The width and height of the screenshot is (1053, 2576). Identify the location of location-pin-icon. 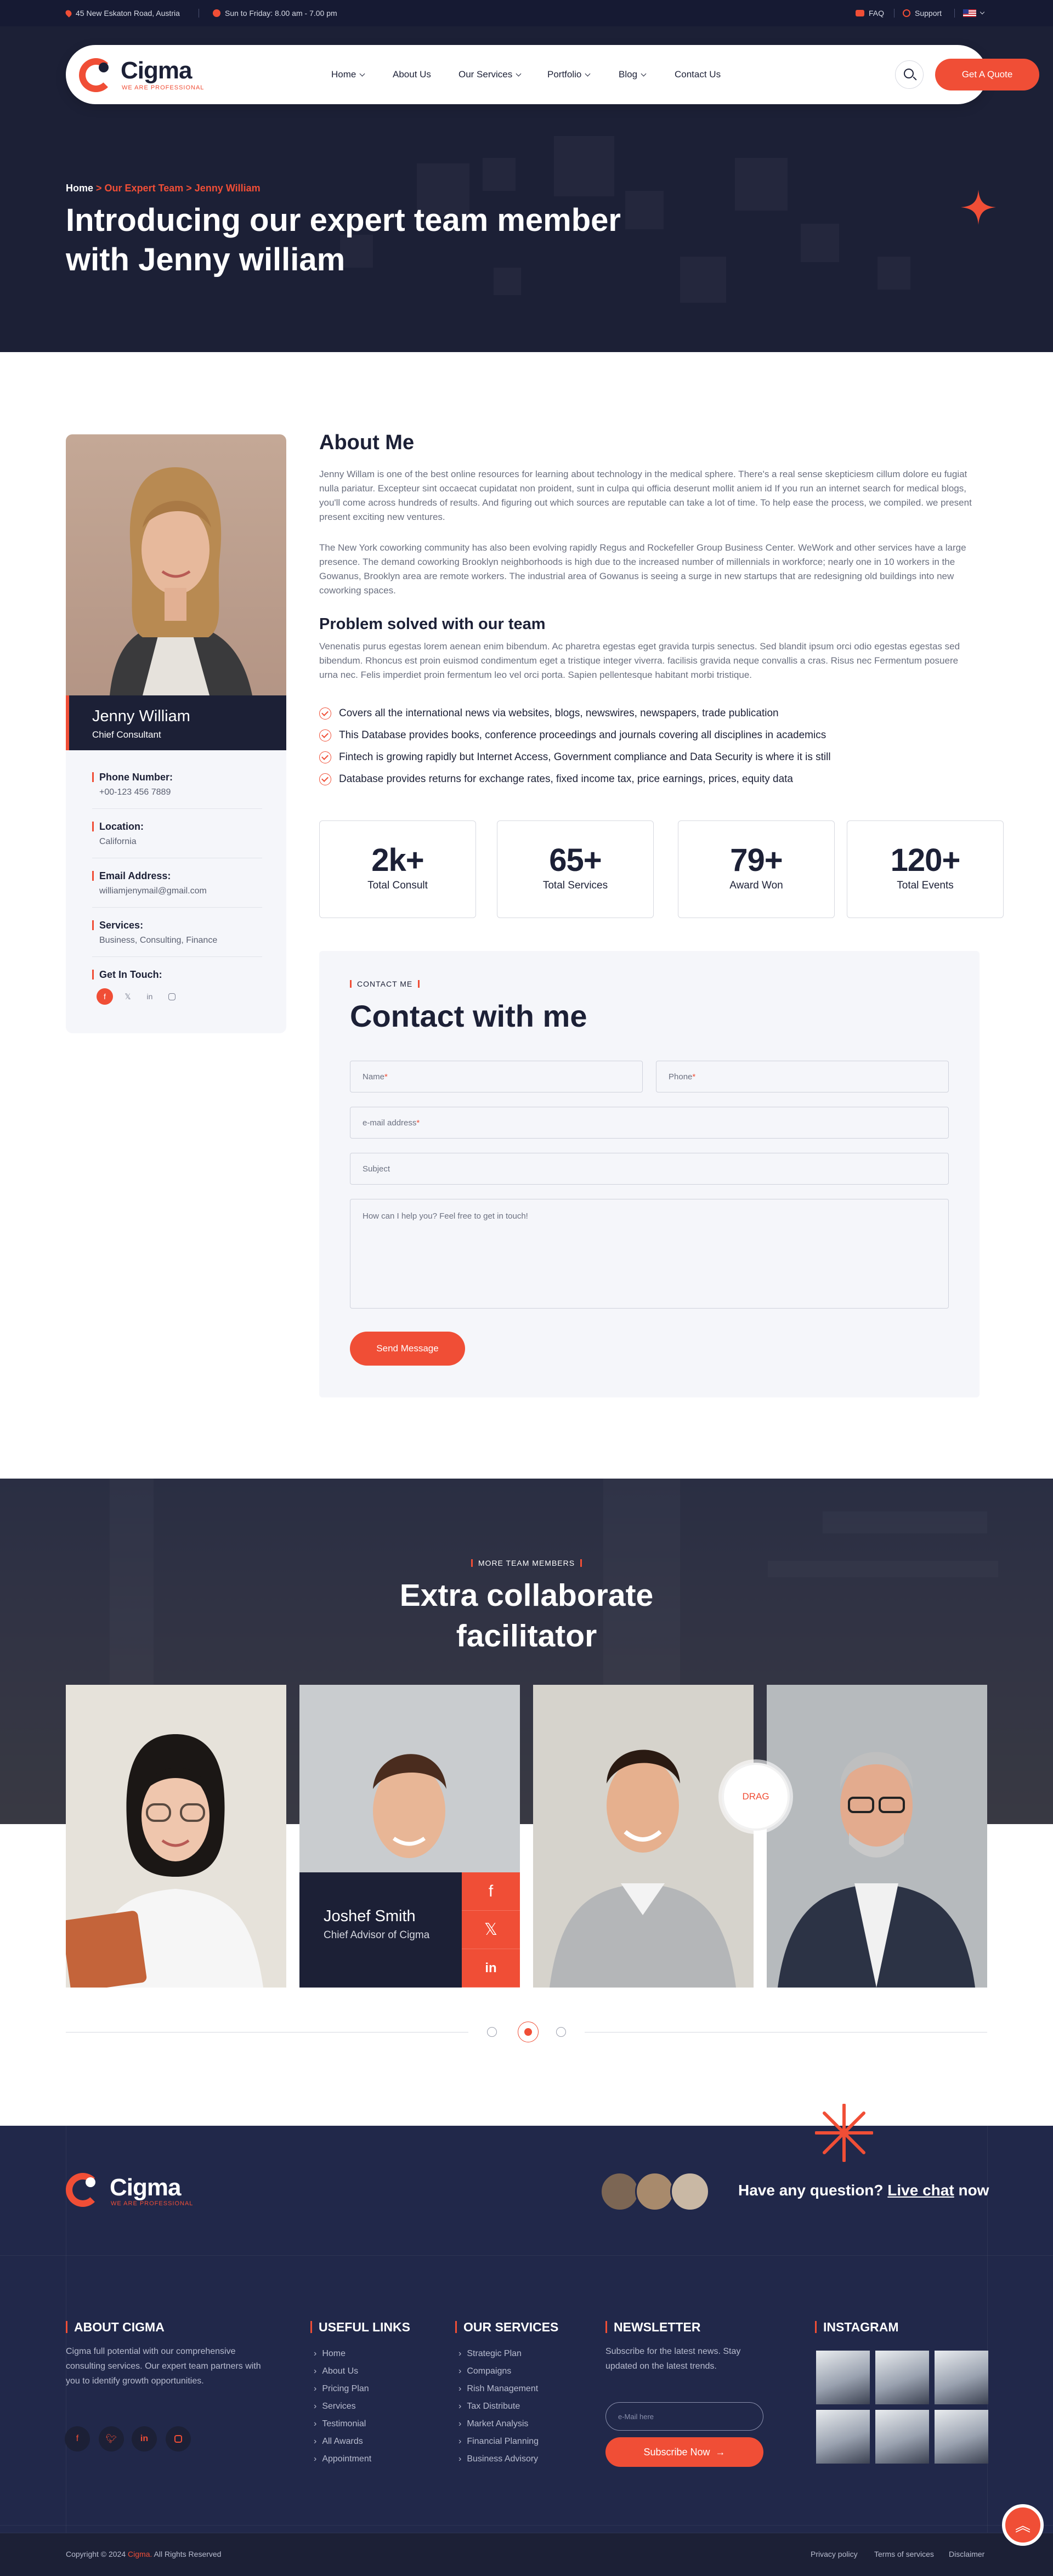
(68, 14).